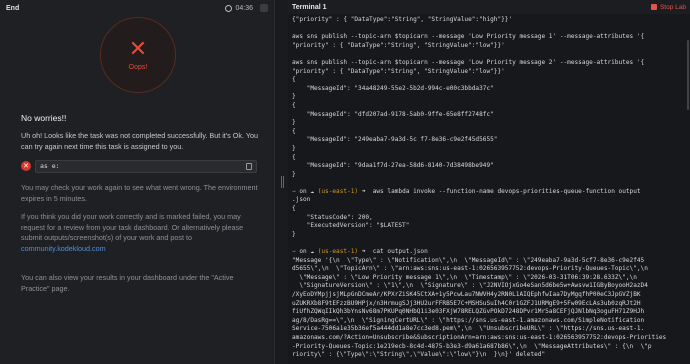 The image size is (690, 364). What do you see at coordinates (50, 166) in the screenshot?
I see `answer-value: as e:` at bounding box center [50, 166].